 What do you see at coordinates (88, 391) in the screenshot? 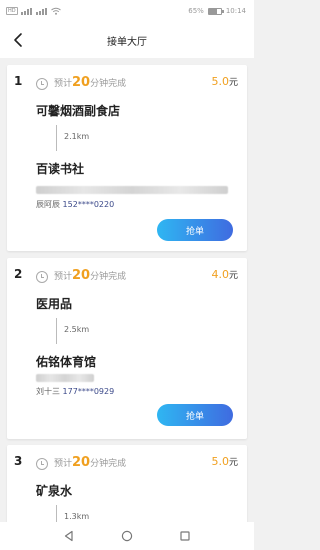
I see `contact-phone: 177****0929` at bounding box center [88, 391].